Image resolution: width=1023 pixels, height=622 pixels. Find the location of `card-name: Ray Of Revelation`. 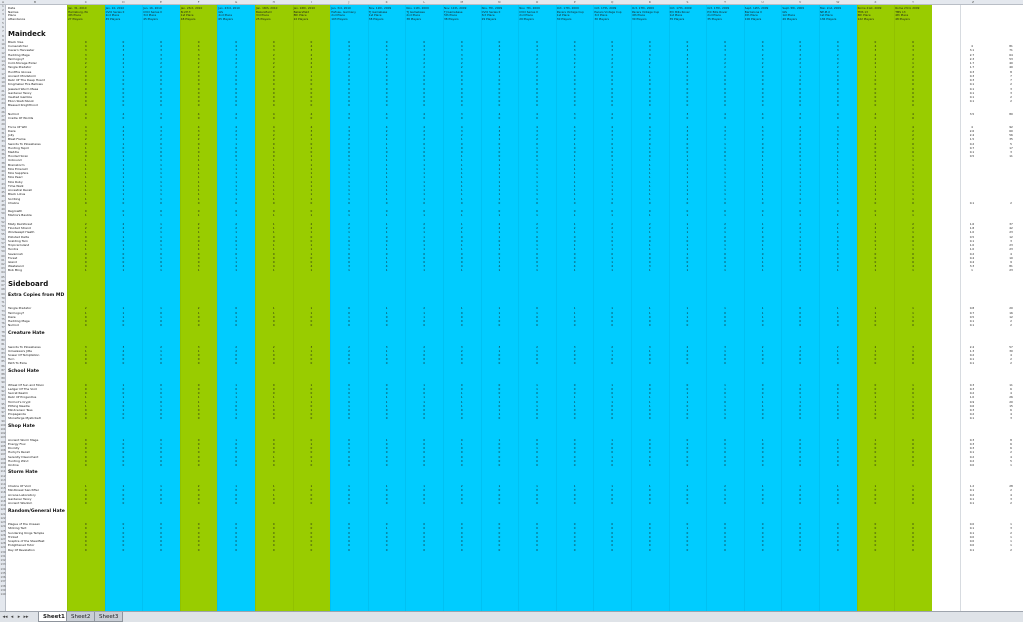

card-name: Ray Of Revelation is located at coordinates (21, 550).